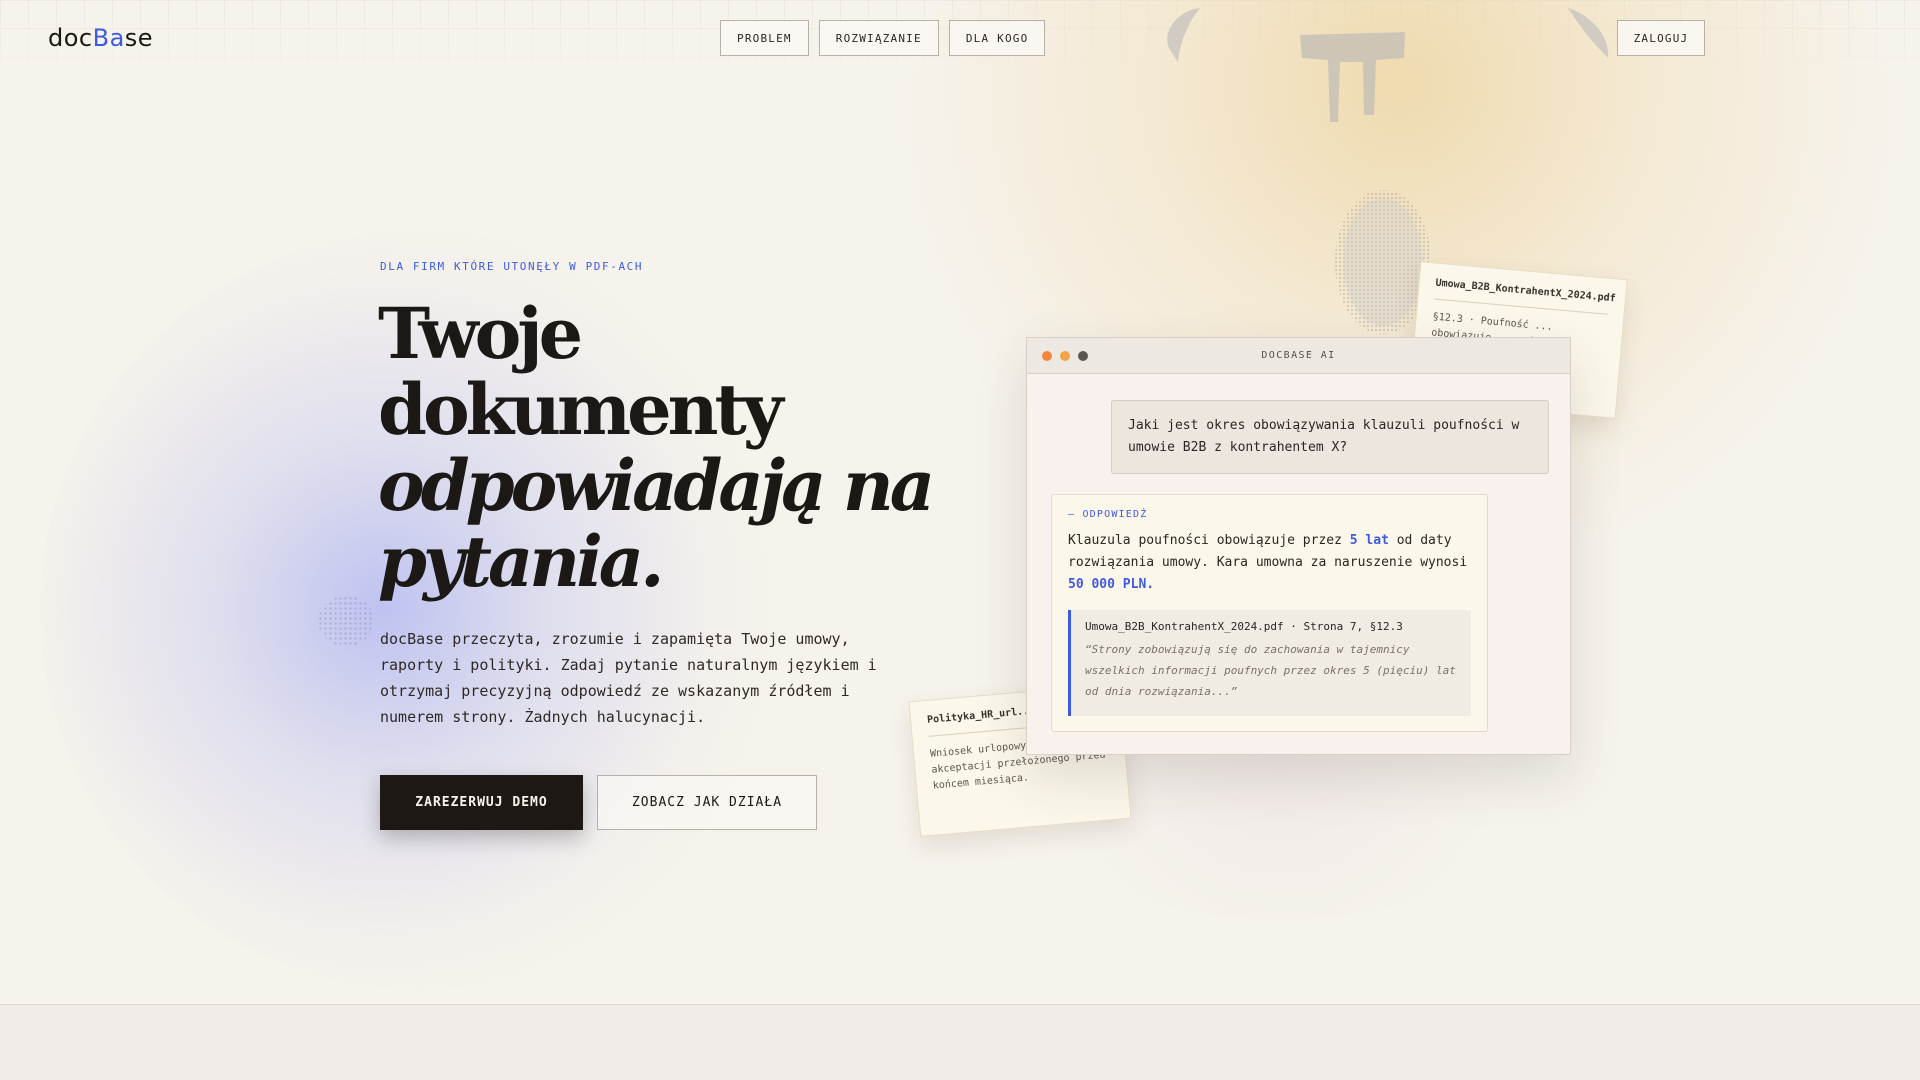 This screenshot has height=1080, width=1920. Describe the element at coordinates (1209, 540) in the screenshot. I see `answer-text-part: Klauzula poufności obowiązuje przez` at that location.